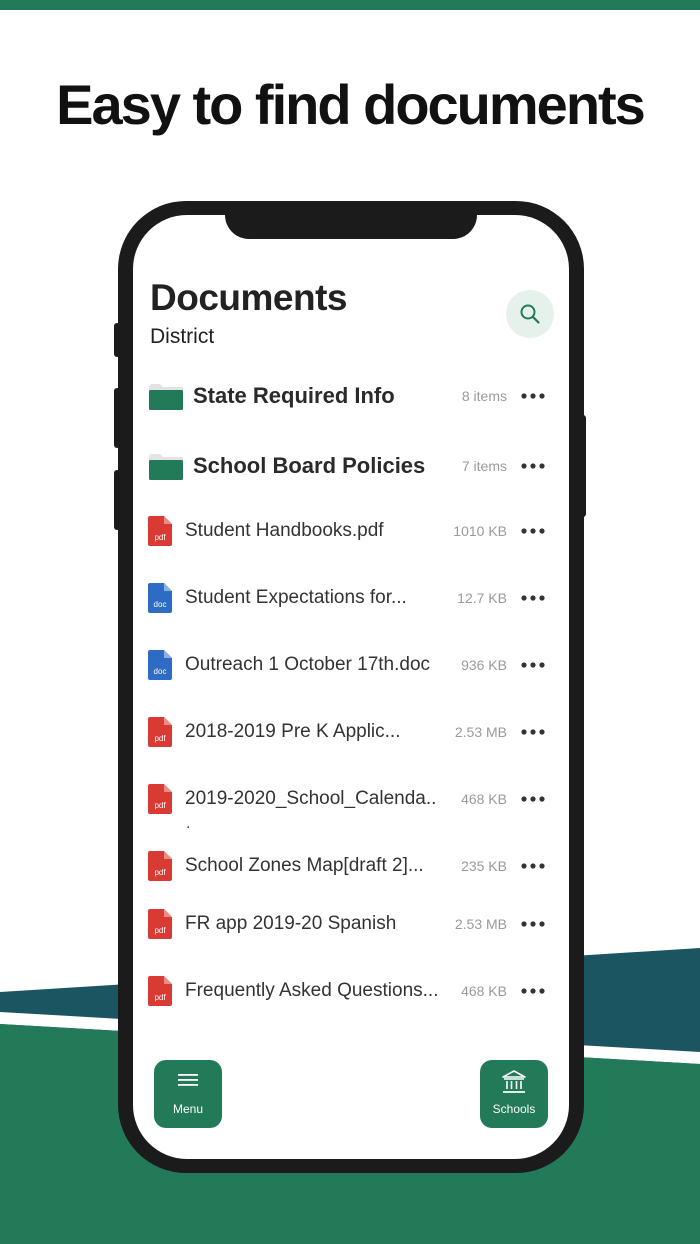 The width and height of the screenshot is (700, 1244). What do you see at coordinates (284, 530) in the screenshot?
I see `item-name: Student Handbooks.pdf` at bounding box center [284, 530].